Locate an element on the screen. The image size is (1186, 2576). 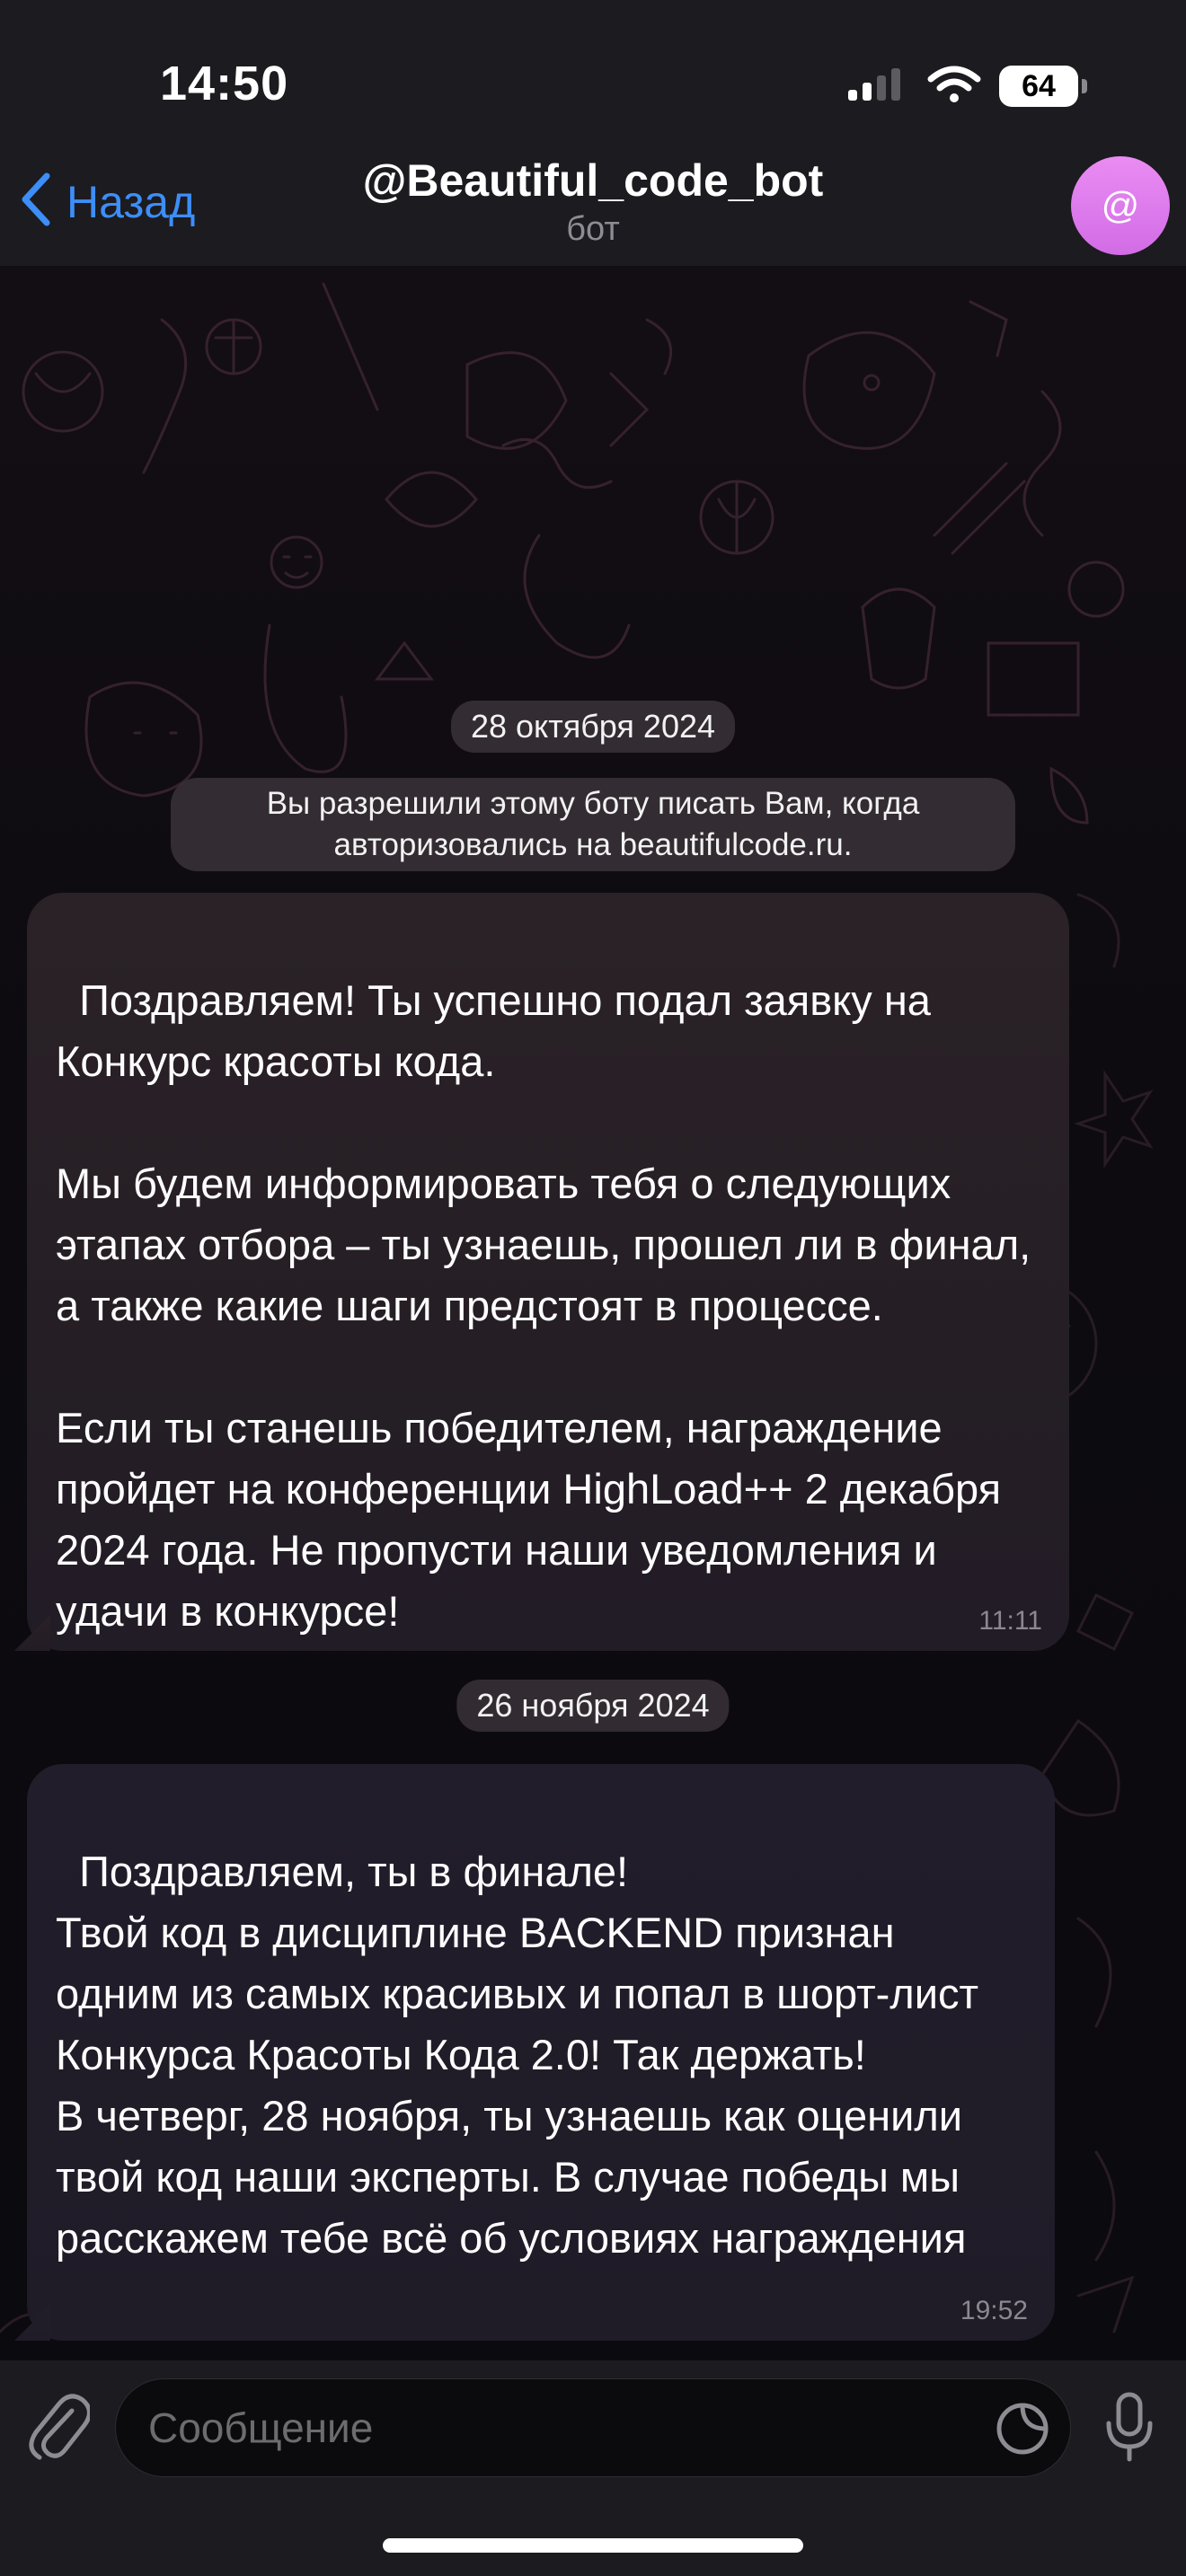
wifi-icon is located at coordinates (954, 87).